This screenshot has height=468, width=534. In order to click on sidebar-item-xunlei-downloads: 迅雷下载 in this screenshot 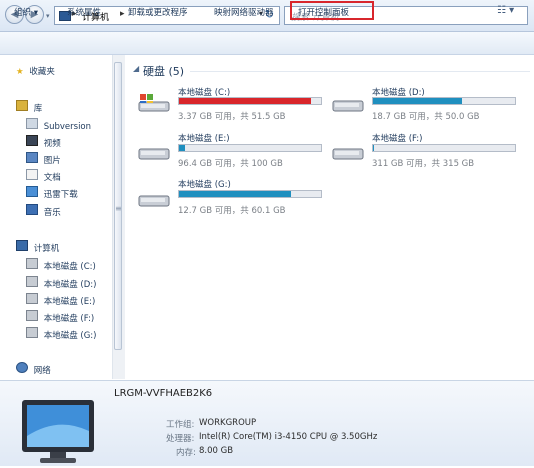, I will do `click(52, 193)`.